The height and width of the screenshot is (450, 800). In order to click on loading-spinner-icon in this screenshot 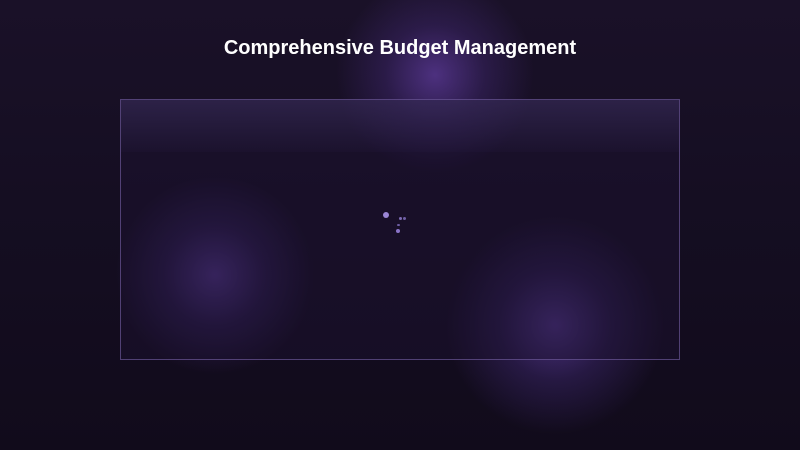, I will do `click(396, 225)`.